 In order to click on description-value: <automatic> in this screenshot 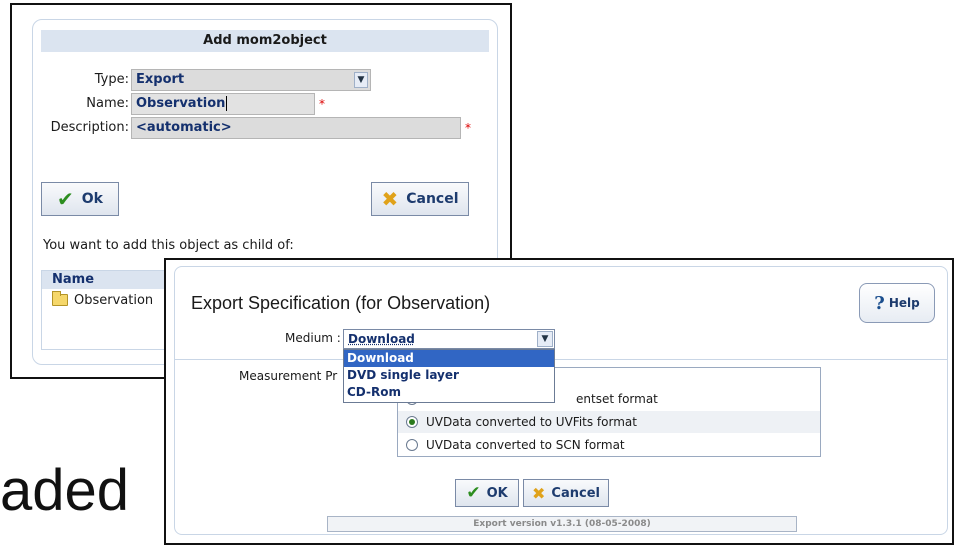, I will do `click(184, 127)`.